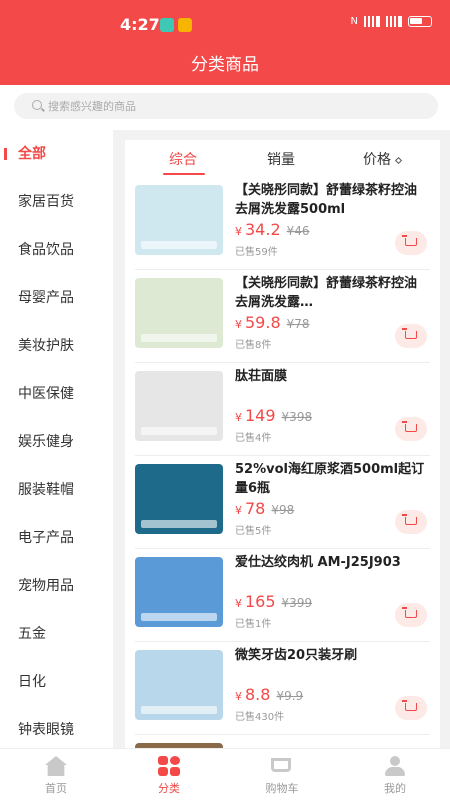 The height and width of the screenshot is (800, 450). I want to click on tab-home-label: 首页, so click(56, 788).